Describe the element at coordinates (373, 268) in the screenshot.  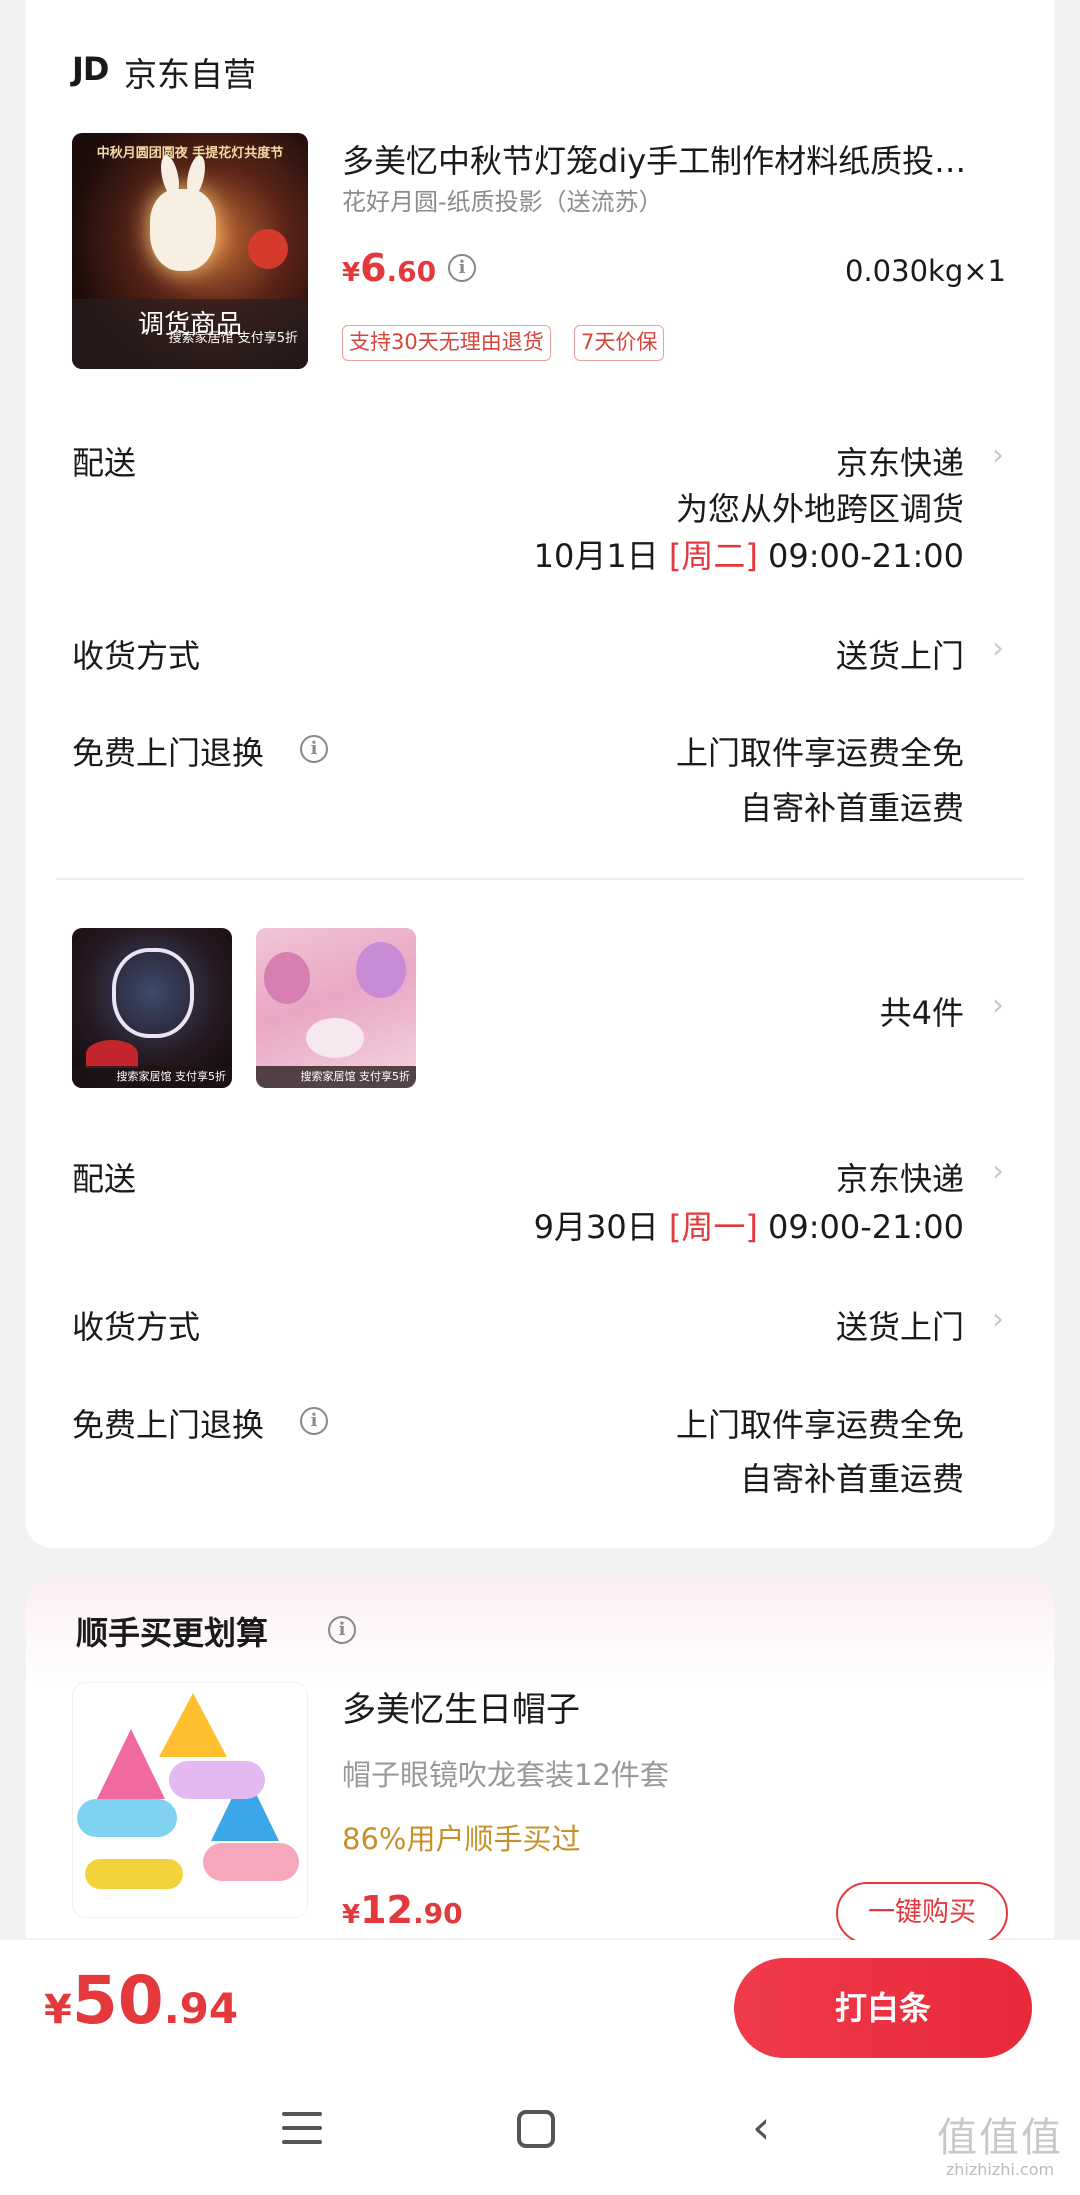
I see `price-integer: 6` at that location.